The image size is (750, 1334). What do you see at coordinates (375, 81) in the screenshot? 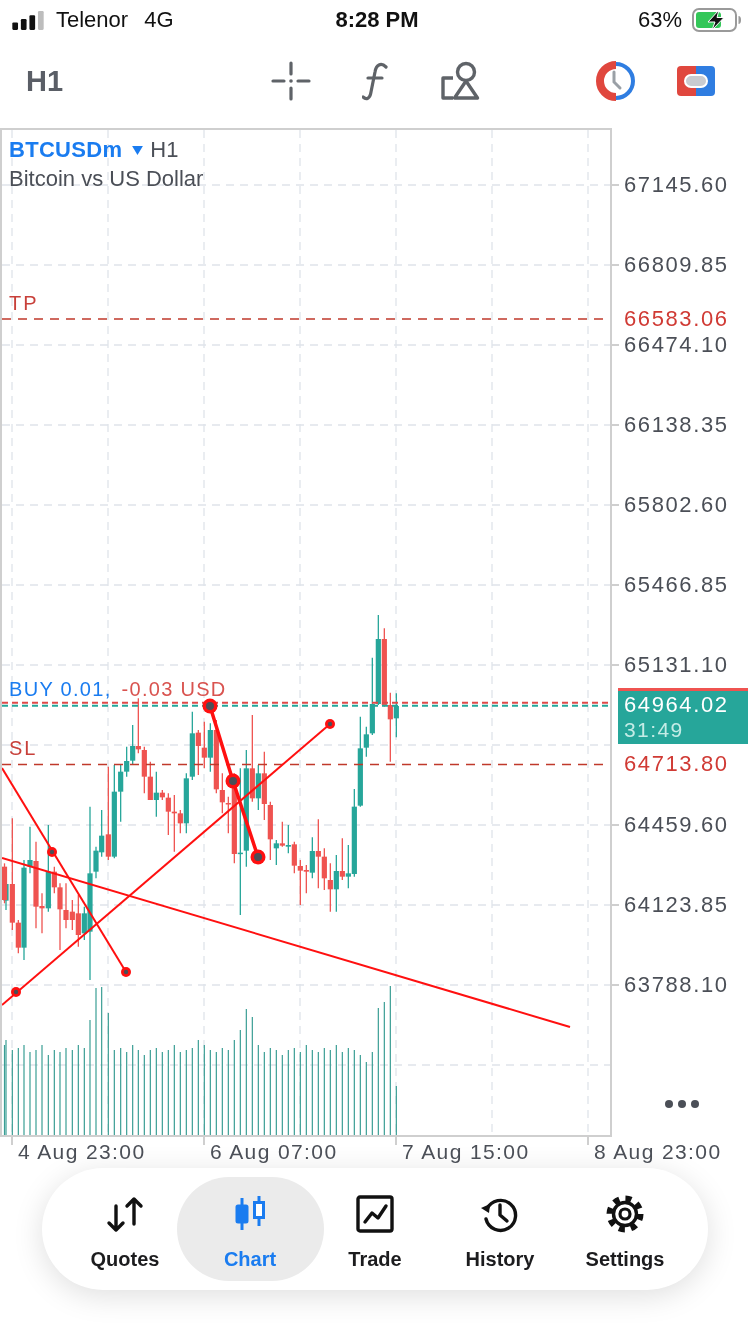
I see `function-icon` at bounding box center [375, 81].